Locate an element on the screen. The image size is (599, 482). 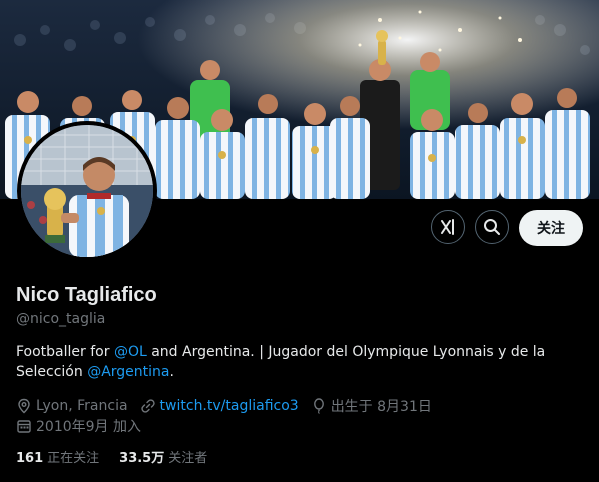
bio-text-suffix: . is located at coordinates (171, 372).